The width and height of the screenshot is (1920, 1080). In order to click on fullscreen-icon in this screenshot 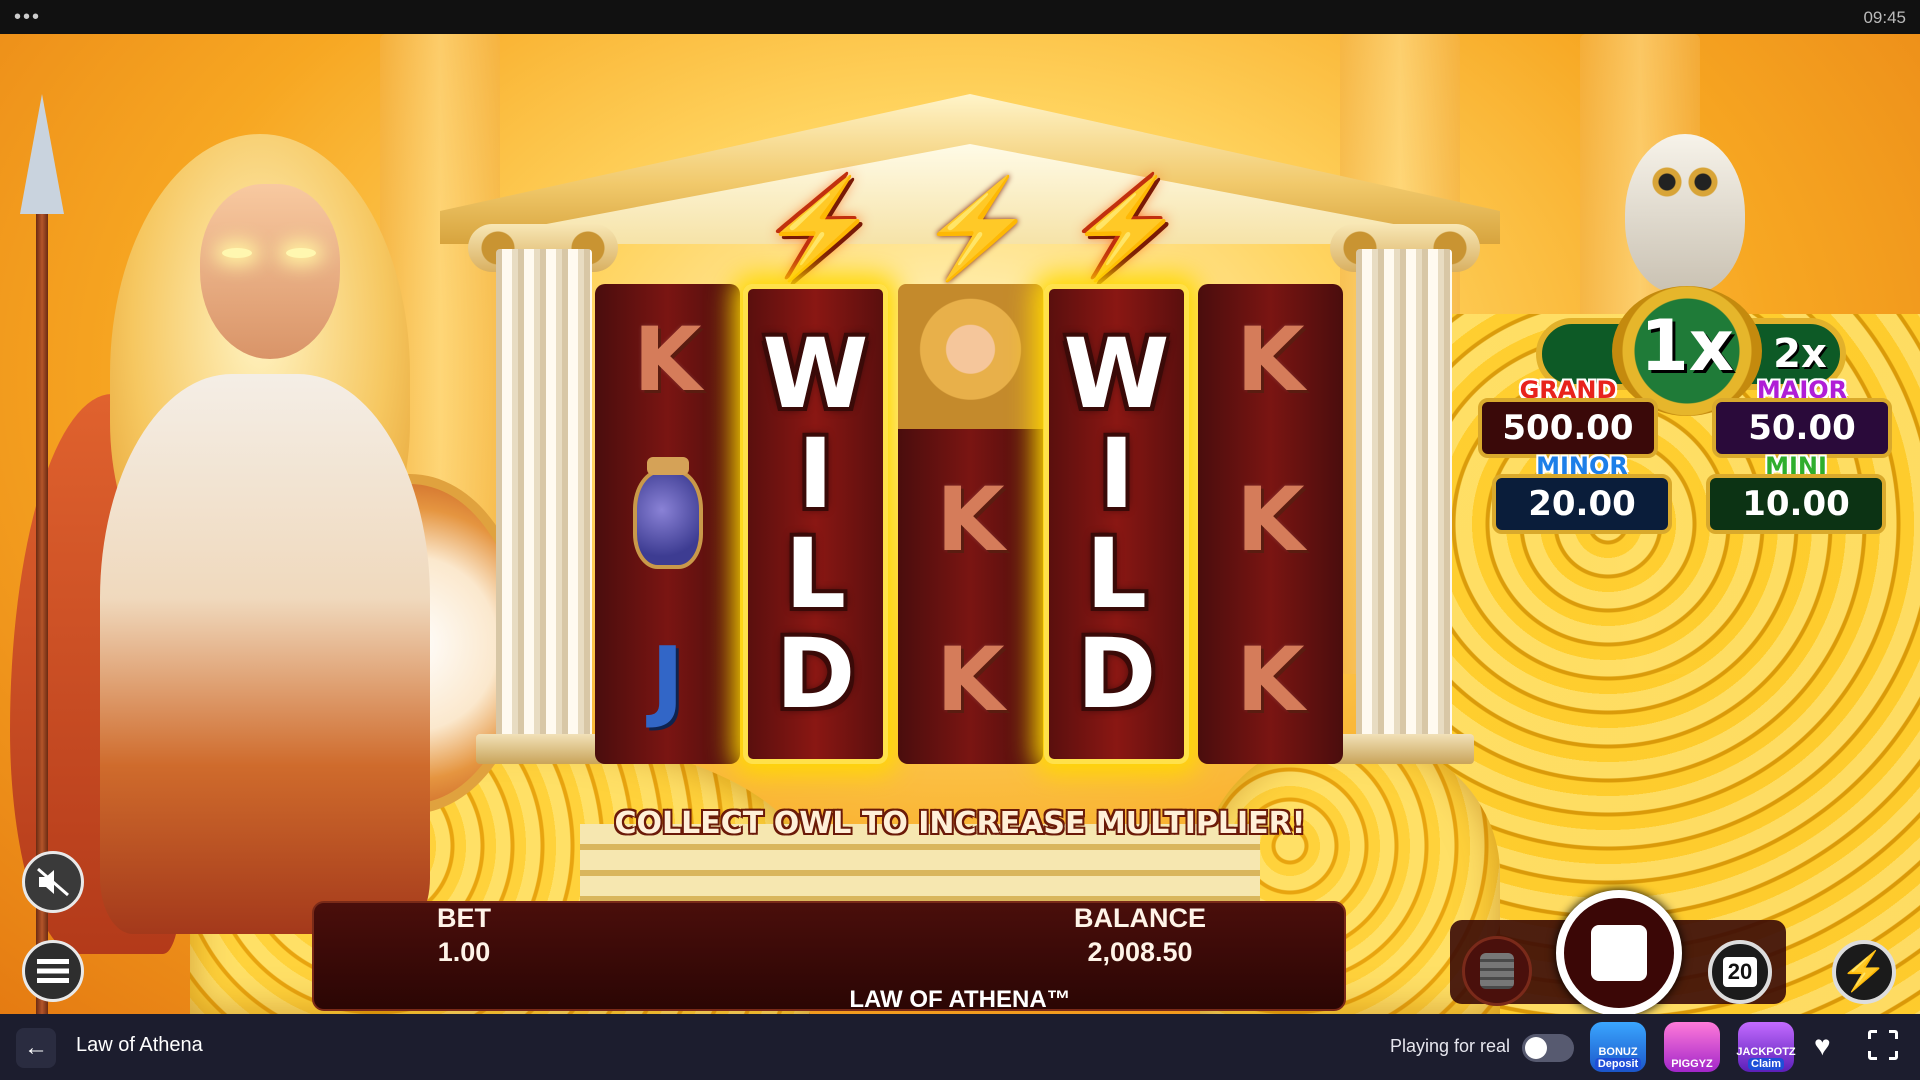, I will do `click(1883, 1045)`.